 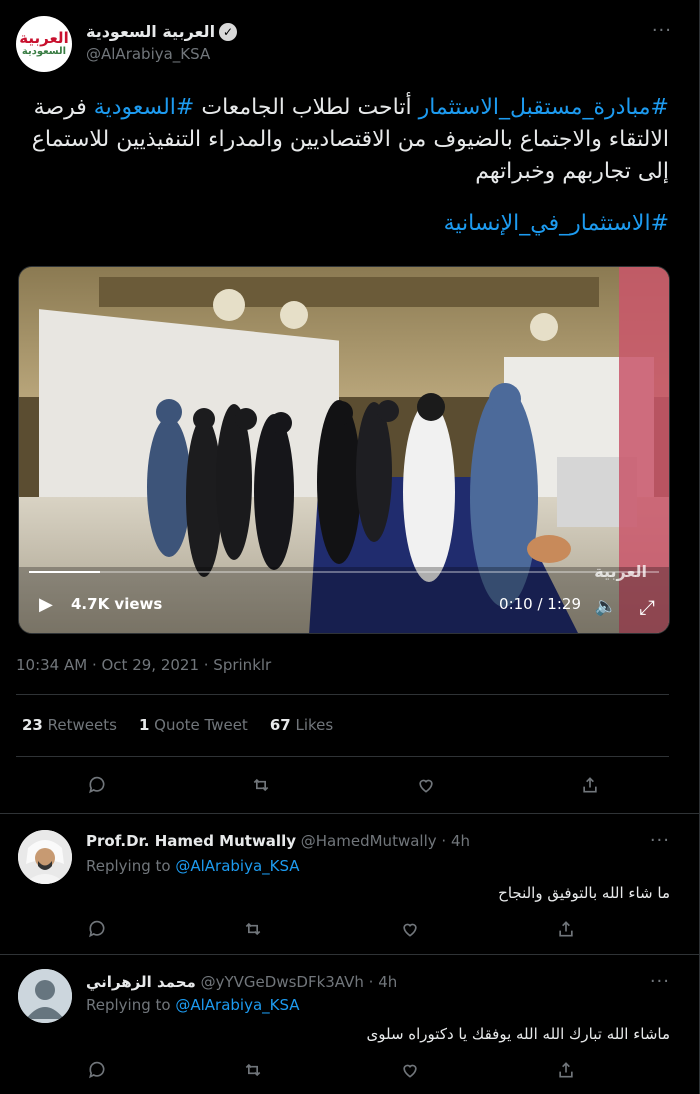 What do you see at coordinates (306, 107) in the screenshot?
I see `tweet-text-part: أتاحت لطلاب الجامعات` at bounding box center [306, 107].